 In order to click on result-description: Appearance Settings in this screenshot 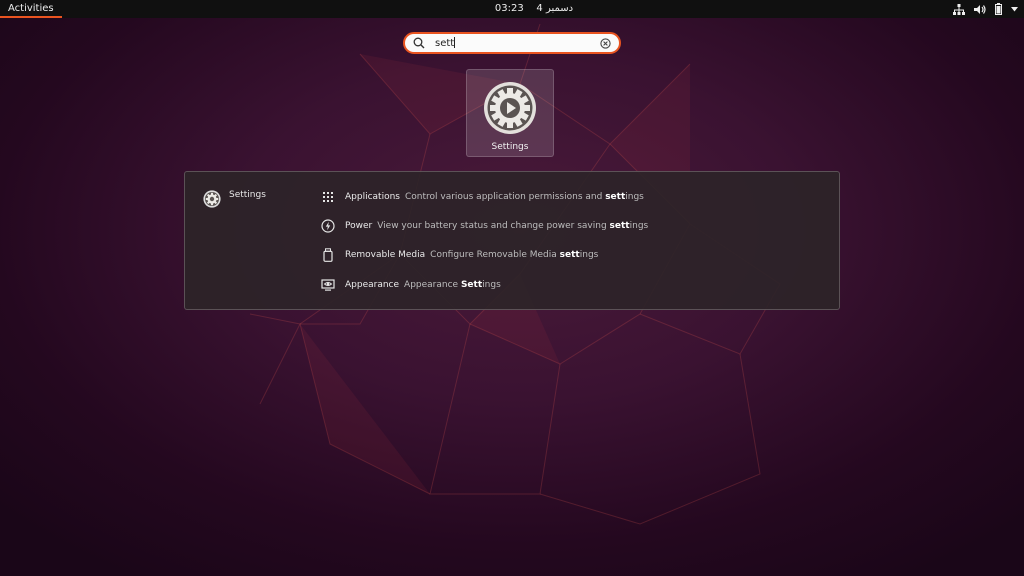, I will do `click(452, 285)`.